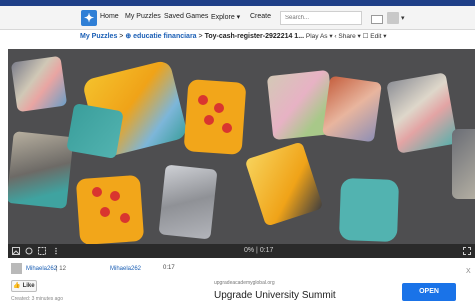  What do you see at coordinates (41, 269) in the screenshot?
I see `author-name-link: Mihaela262` at bounding box center [41, 269].